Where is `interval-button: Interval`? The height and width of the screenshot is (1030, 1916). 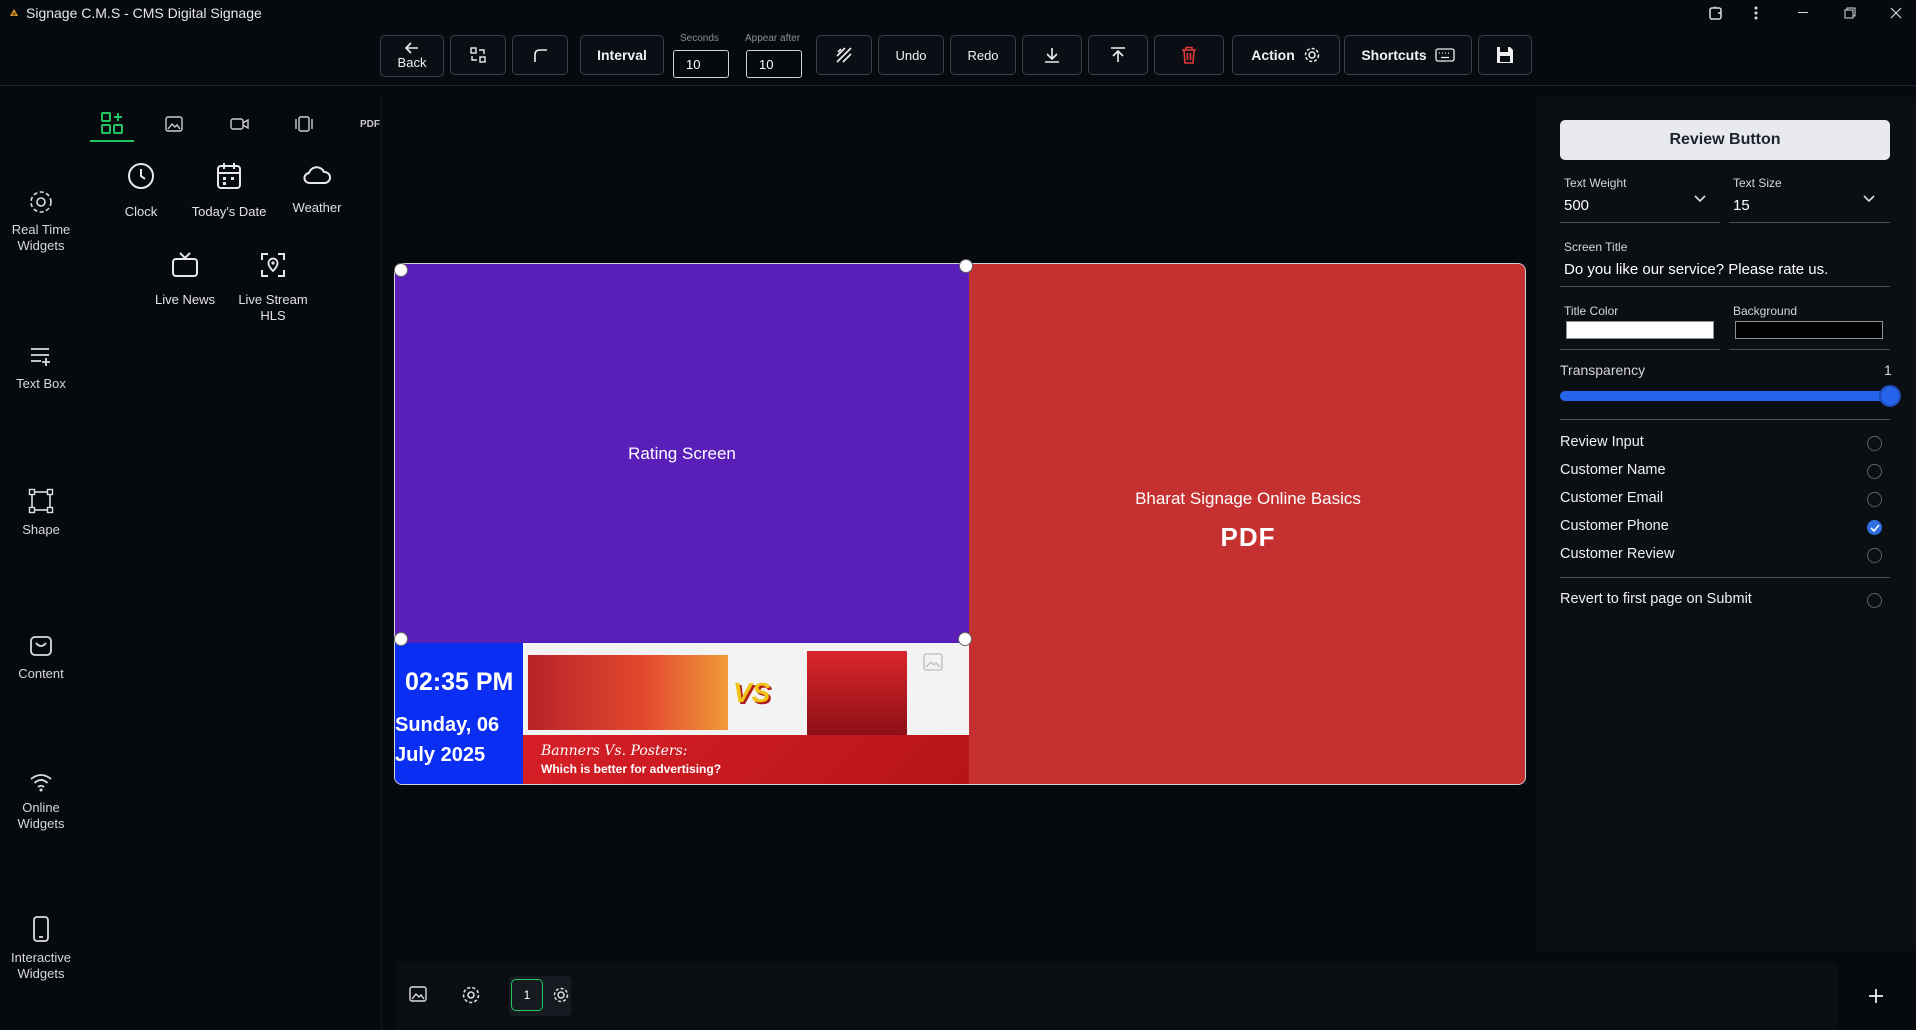
interval-button: Interval is located at coordinates (622, 55).